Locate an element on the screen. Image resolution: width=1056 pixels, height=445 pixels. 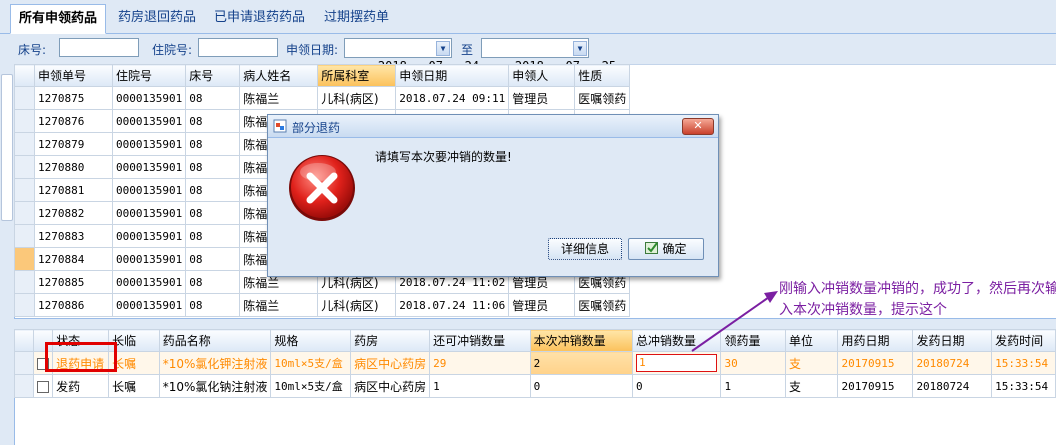
column-header: 单位 is located at coordinates (811, 340).